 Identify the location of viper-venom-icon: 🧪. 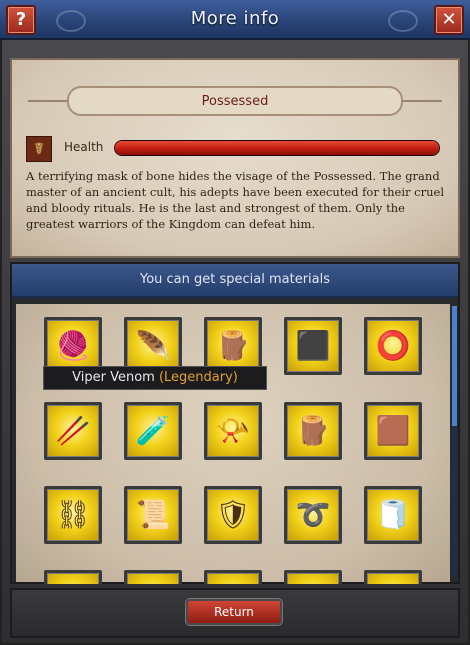
(153, 430).